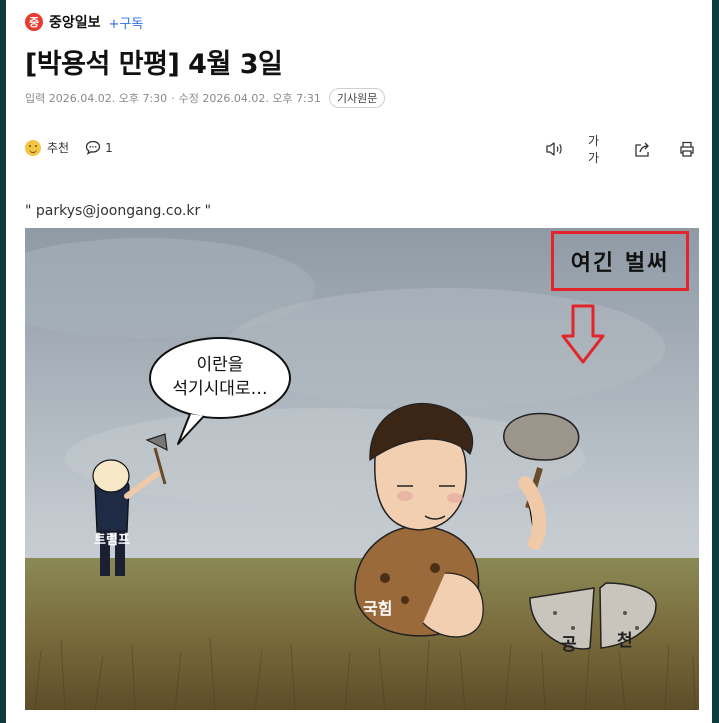 The height and width of the screenshot is (723, 719). Describe the element at coordinates (126, 22) in the screenshot. I see `subscribe-button: +구독` at that location.